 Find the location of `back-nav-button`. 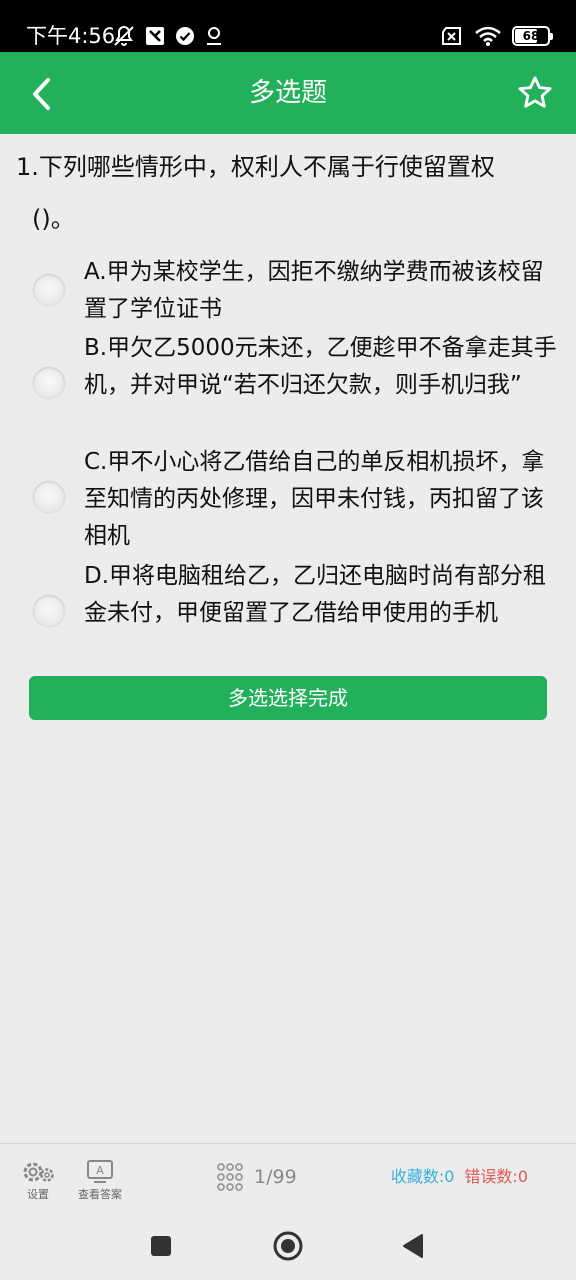

back-nav-button is located at coordinates (413, 1246).